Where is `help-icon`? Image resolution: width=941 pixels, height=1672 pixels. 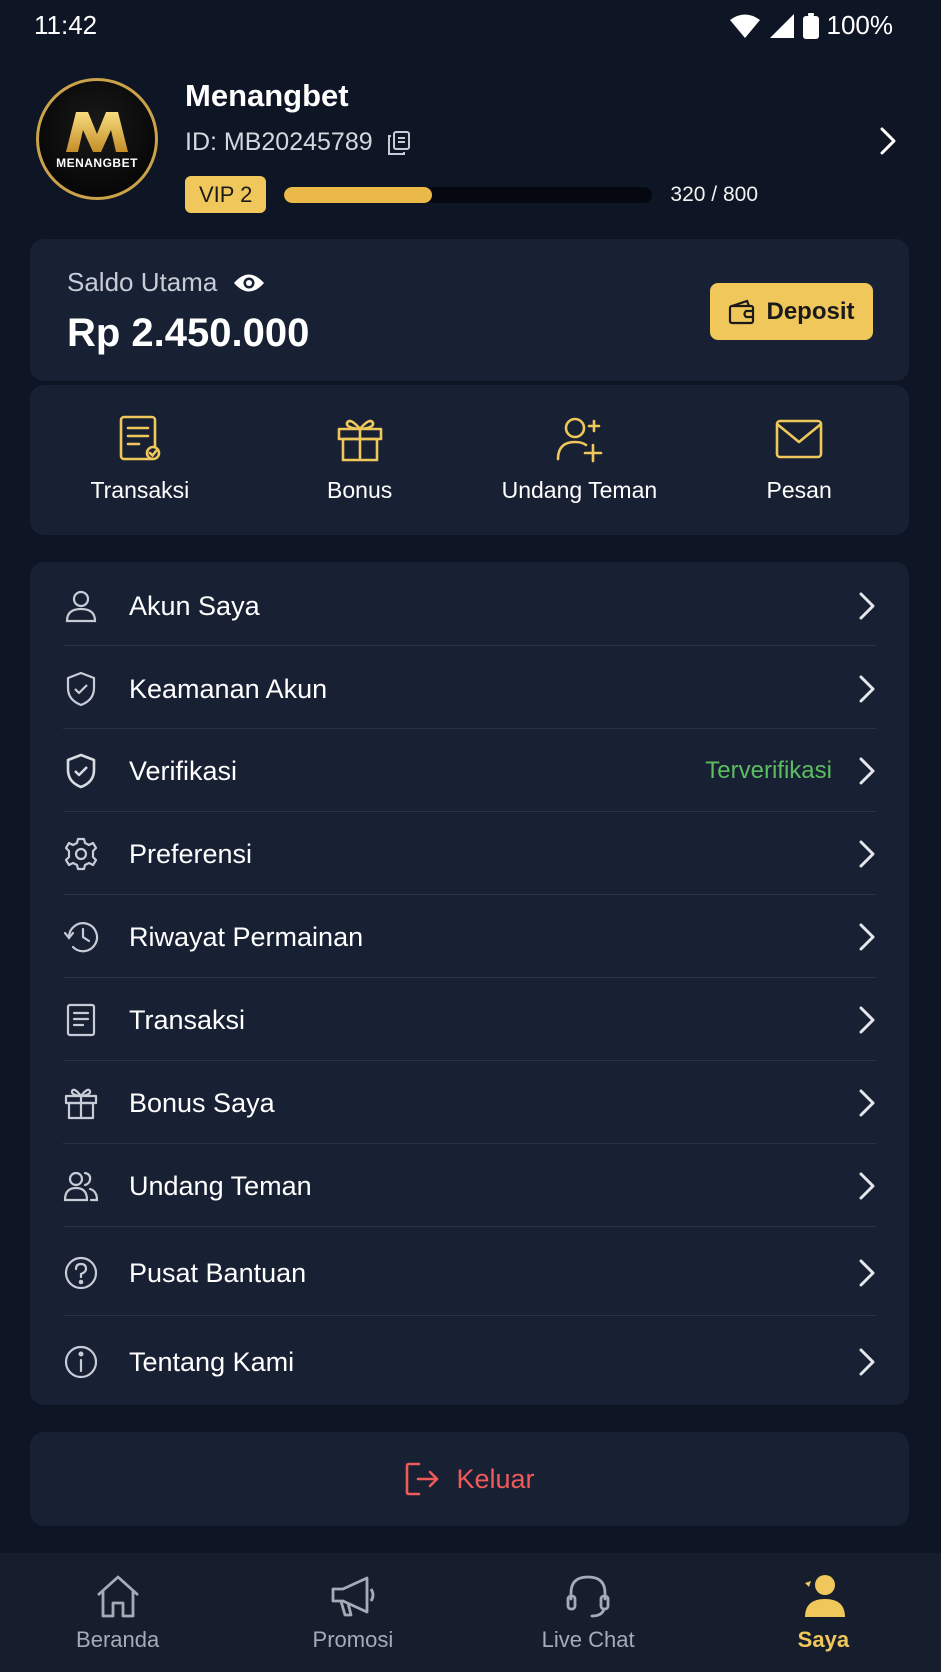 help-icon is located at coordinates (81, 1273).